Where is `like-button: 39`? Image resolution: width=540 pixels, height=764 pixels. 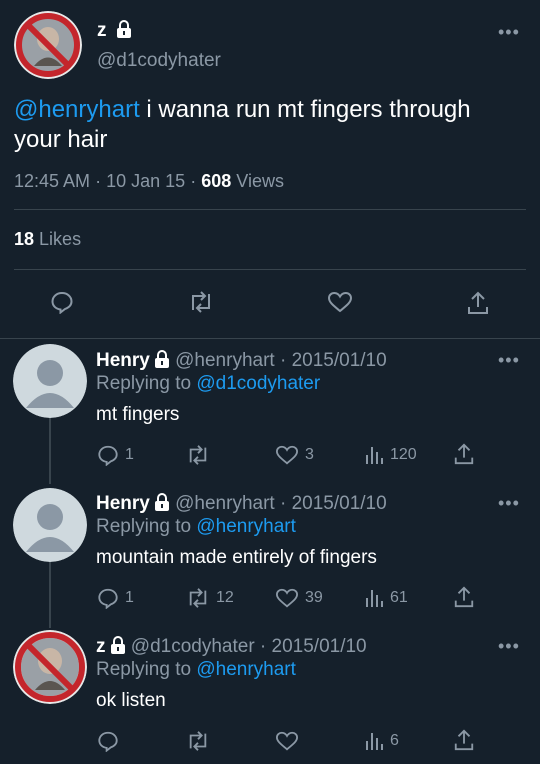 like-button: 39 is located at coordinates (299, 598).